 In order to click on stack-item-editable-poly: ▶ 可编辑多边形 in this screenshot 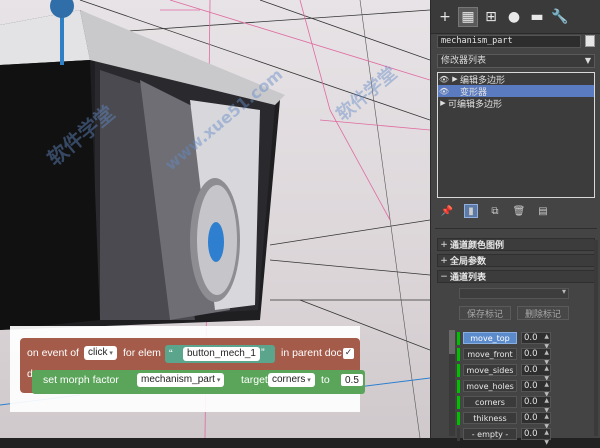, I will do `click(516, 103)`.